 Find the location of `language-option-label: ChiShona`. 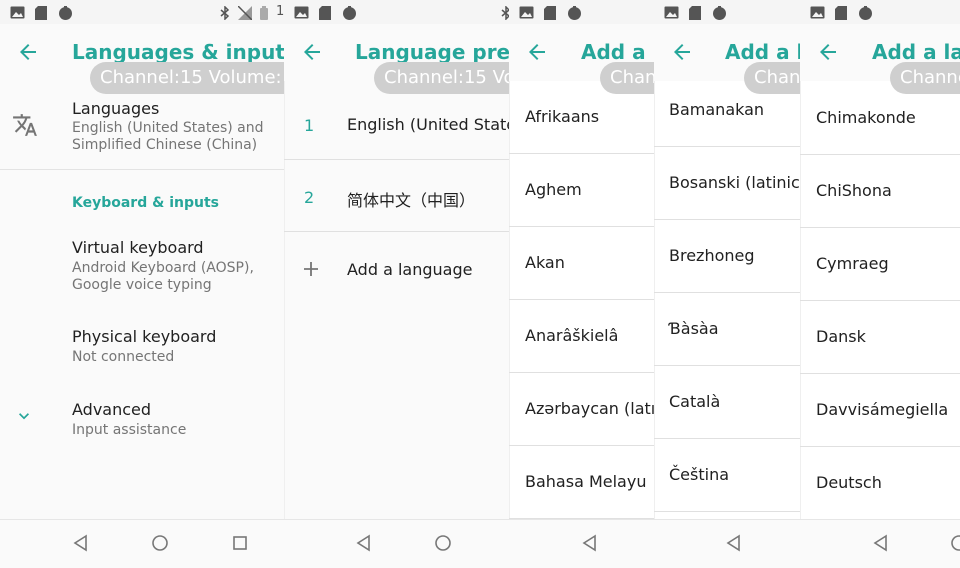

language-option-label: ChiShona is located at coordinates (854, 190).